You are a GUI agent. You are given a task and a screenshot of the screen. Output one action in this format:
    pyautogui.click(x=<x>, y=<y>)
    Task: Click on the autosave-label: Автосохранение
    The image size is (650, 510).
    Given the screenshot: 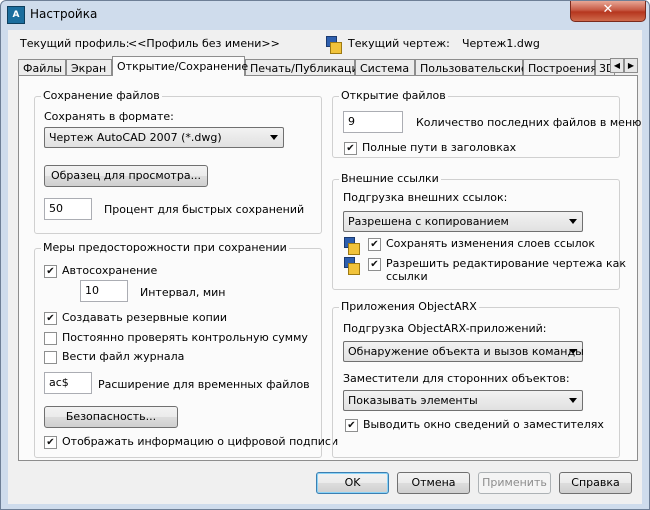 What is the action you would take?
    pyautogui.click(x=110, y=270)
    